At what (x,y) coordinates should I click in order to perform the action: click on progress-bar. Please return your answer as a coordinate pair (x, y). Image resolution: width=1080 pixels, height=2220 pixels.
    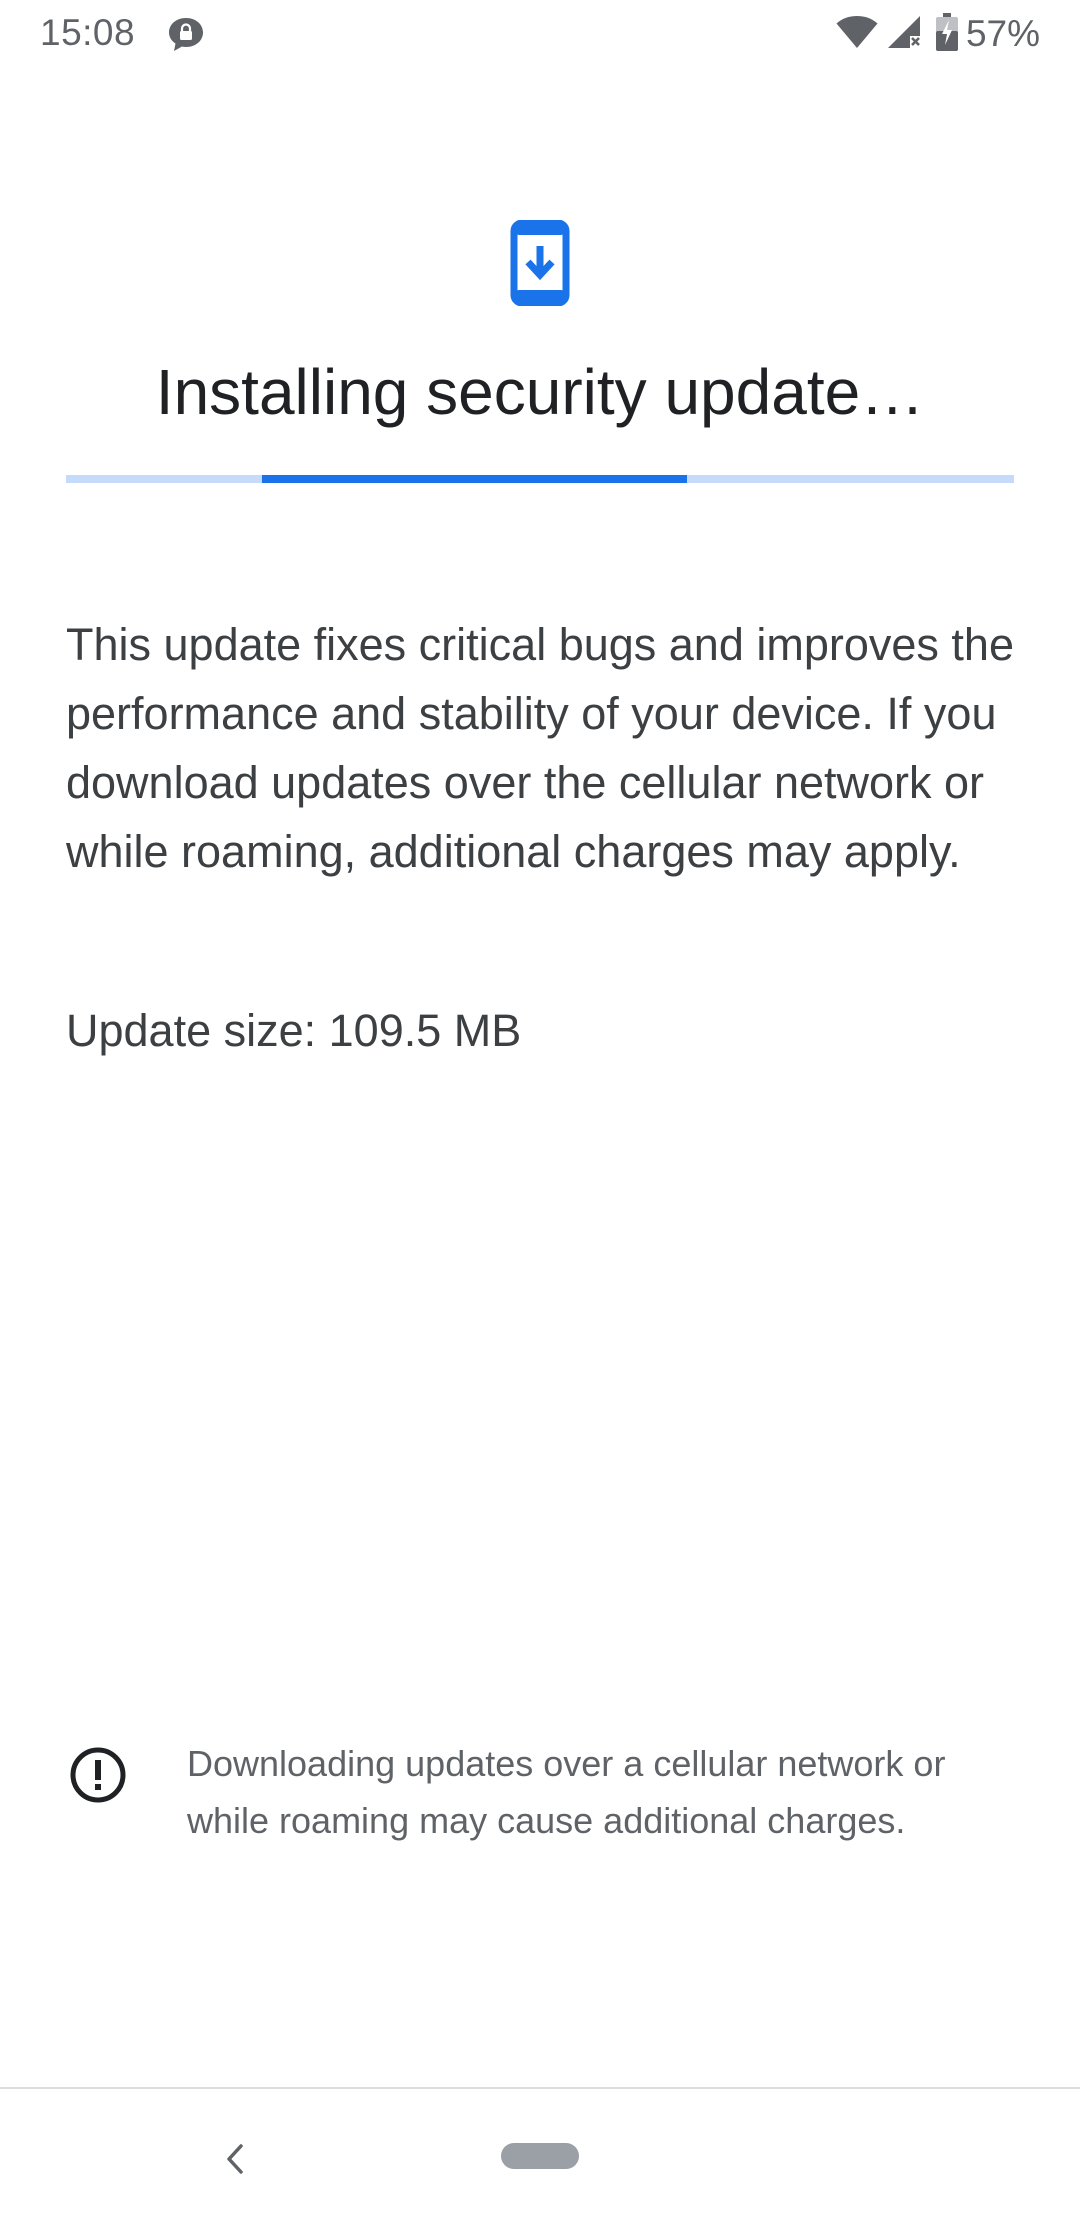
    Looking at the image, I should click on (540, 479).